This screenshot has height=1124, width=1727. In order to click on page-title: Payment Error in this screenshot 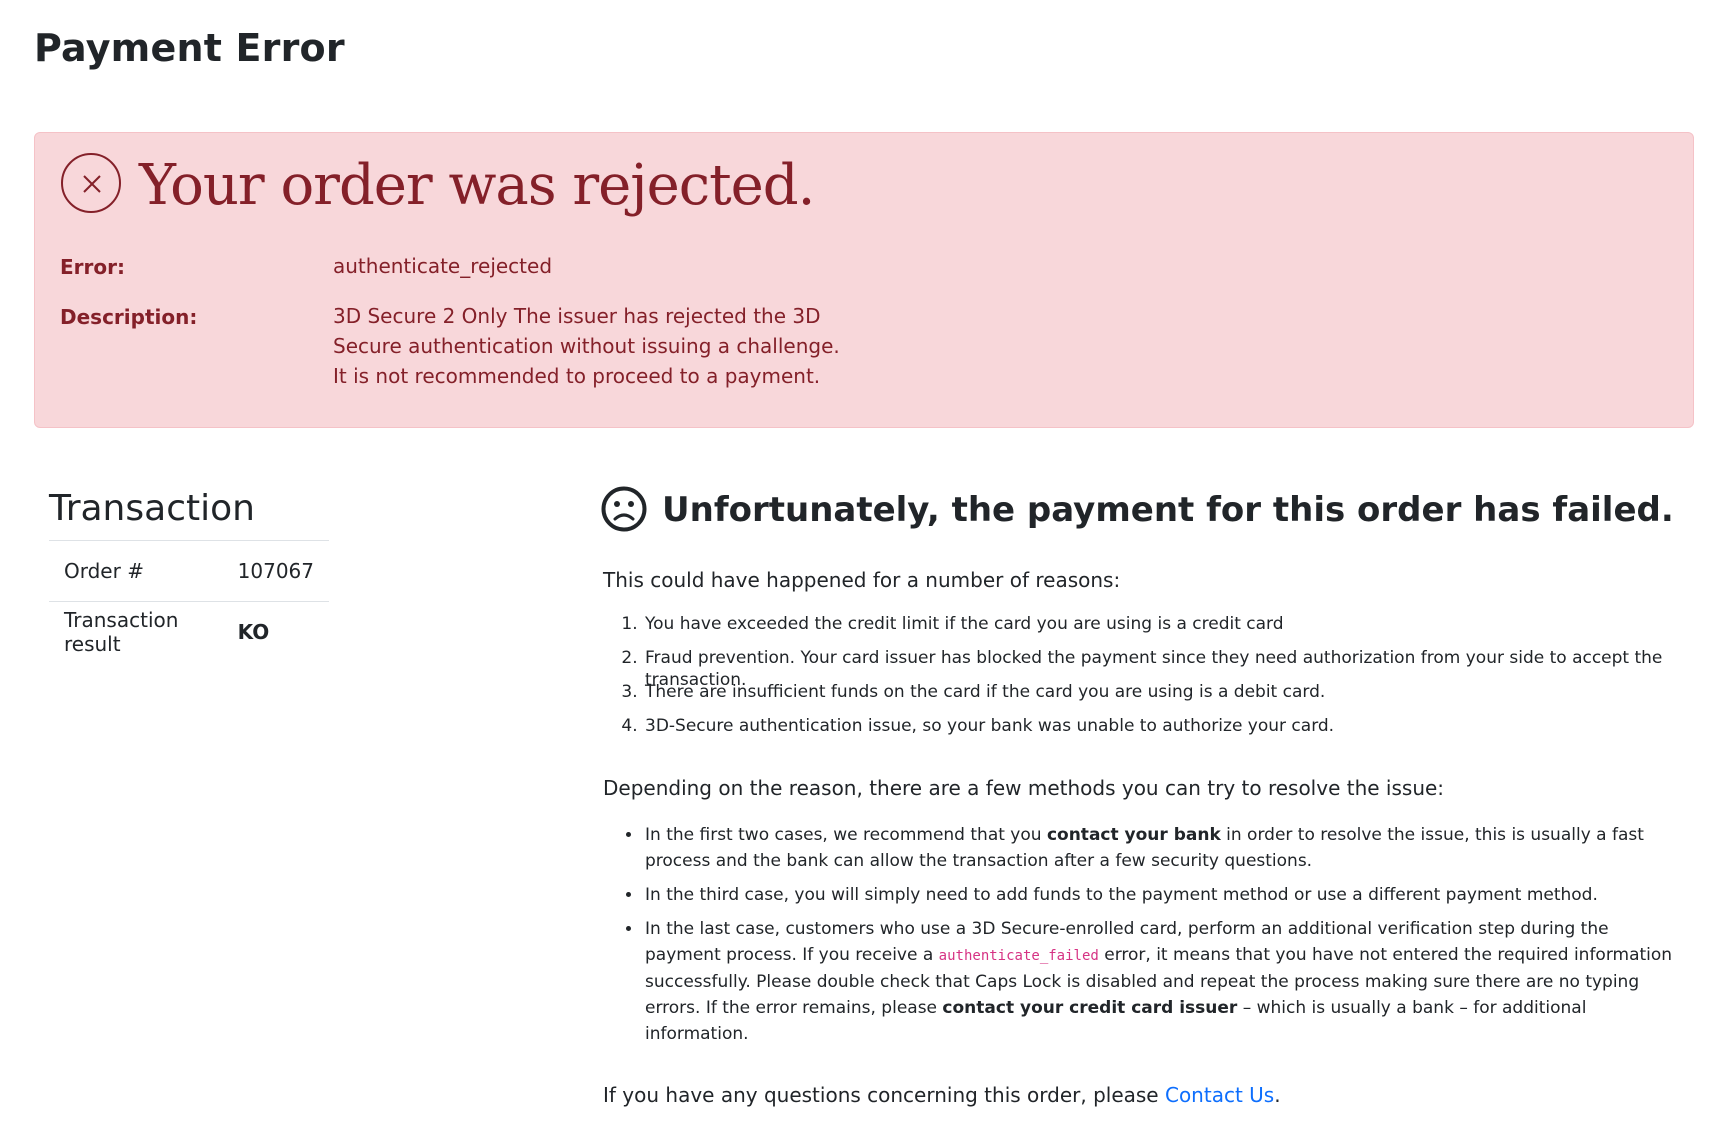, I will do `click(189, 48)`.